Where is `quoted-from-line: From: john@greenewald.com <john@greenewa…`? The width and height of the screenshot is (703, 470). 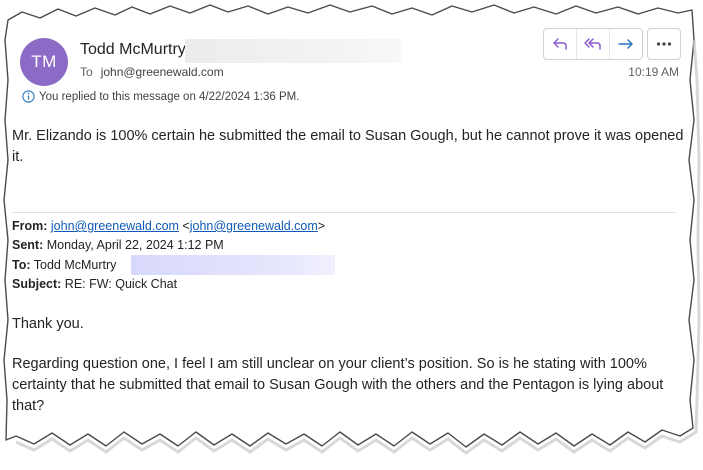
quoted-from-line: From: john@greenewald.com <john@greenewa… is located at coordinates (169, 226).